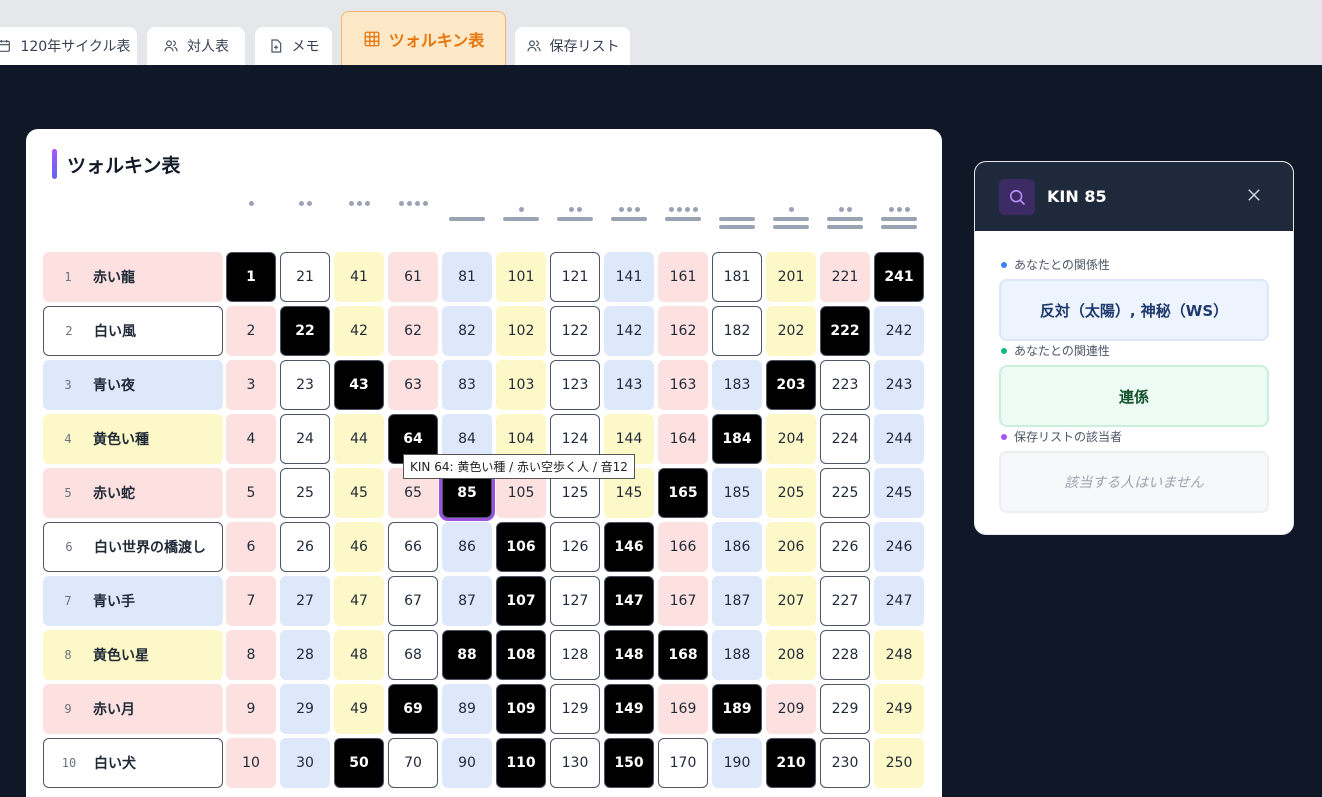  Describe the element at coordinates (629, 601) in the screenshot. I see `kin-cell: 147` at that location.